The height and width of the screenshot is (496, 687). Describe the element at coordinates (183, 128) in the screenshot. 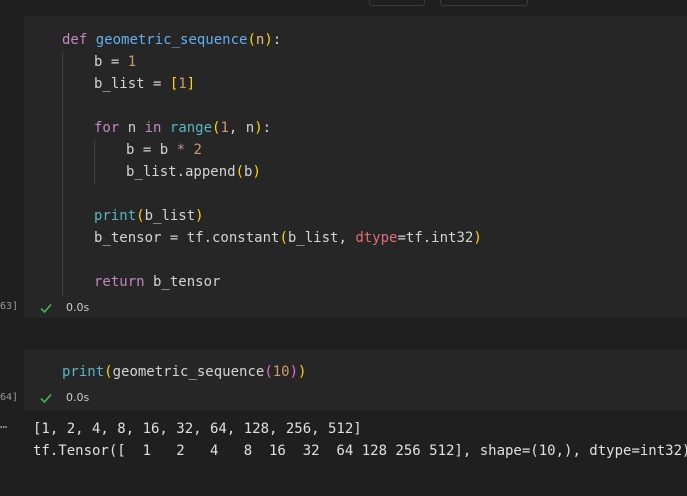

I see `code-line-5: for n in range(1, n):` at that location.